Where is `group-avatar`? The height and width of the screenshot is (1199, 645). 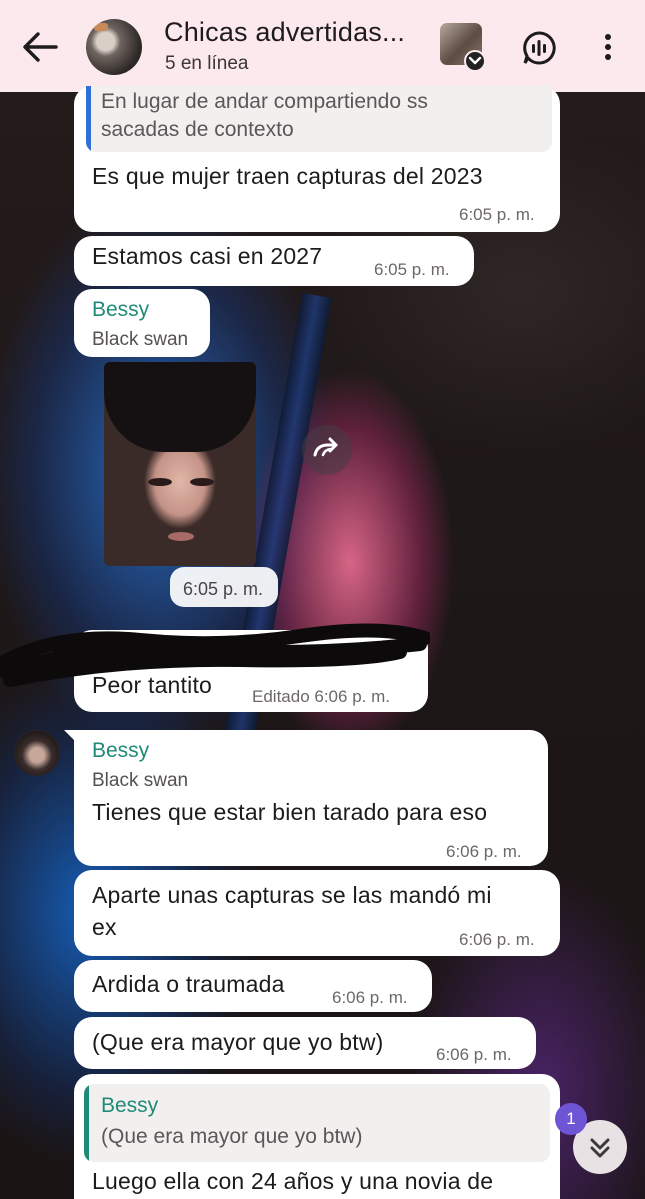 group-avatar is located at coordinates (114, 47).